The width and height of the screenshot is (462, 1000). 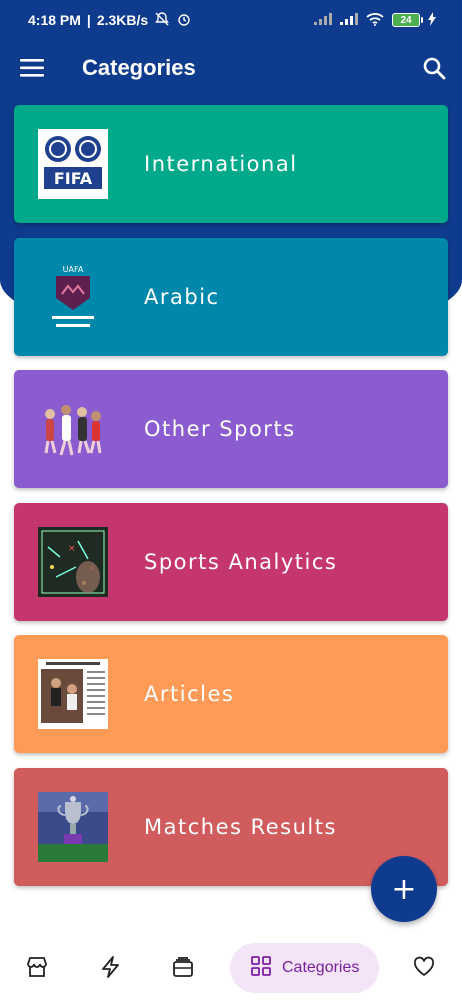 What do you see at coordinates (375, 20) in the screenshot?
I see `wifi-icon` at bounding box center [375, 20].